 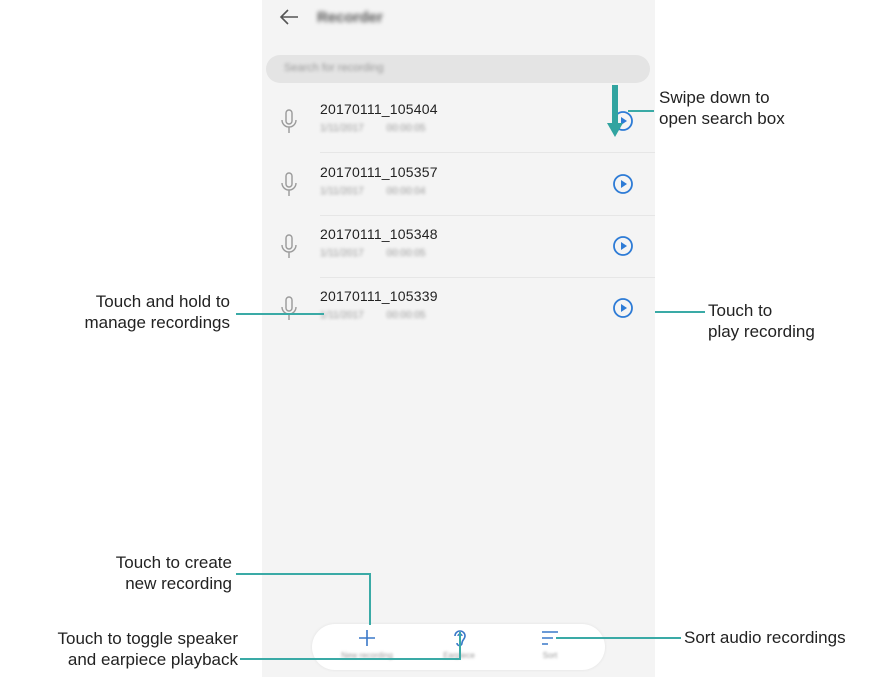 What do you see at coordinates (458, 247) in the screenshot?
I see `recording-item: 20170111_105348 1/11/2017 00:00:05` at bounding box center [458, 247].